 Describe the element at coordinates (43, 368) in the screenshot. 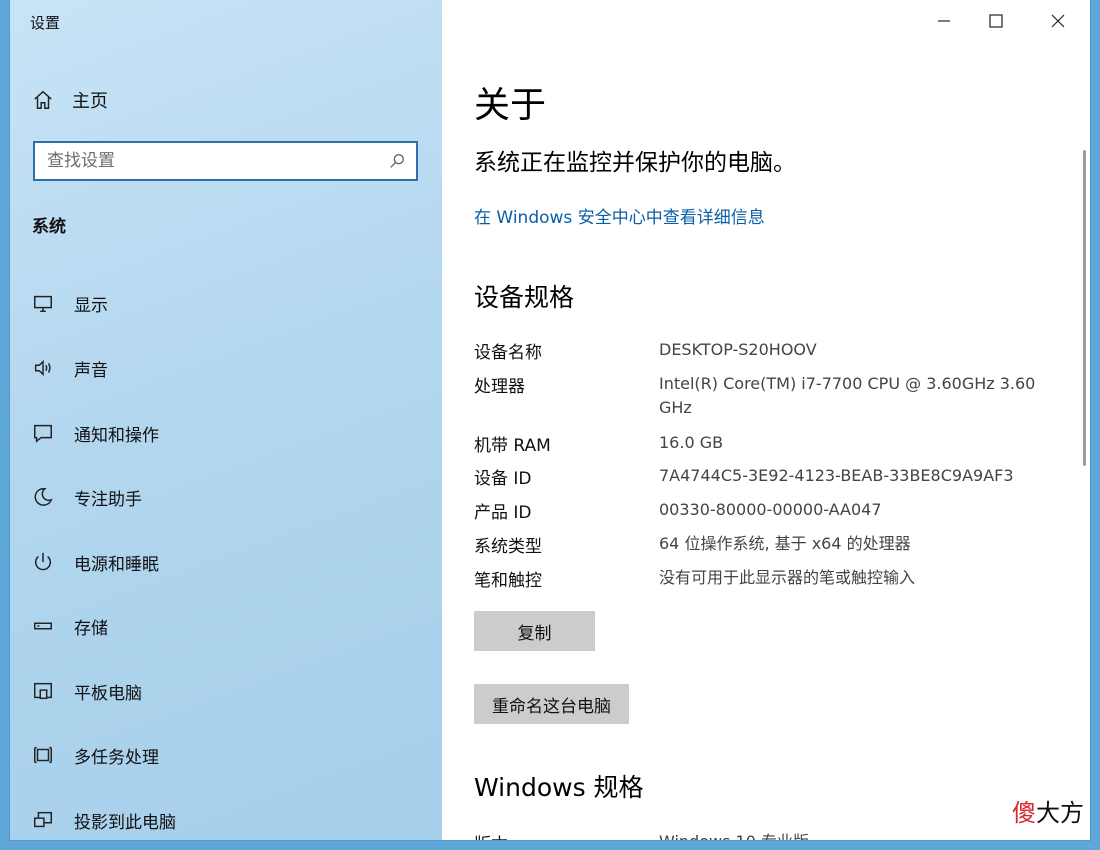

I see `speaker-icon` at that location.